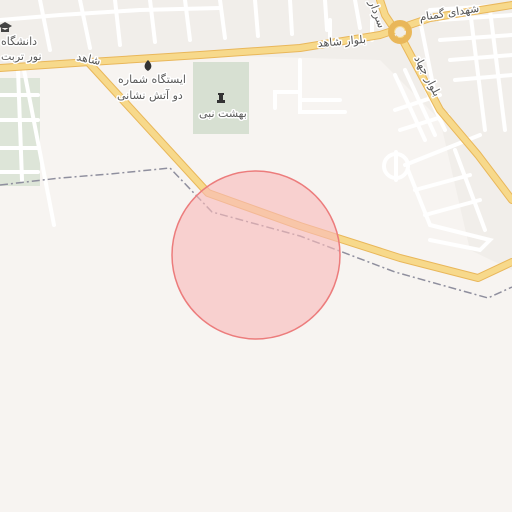 The image size is (512, 512). What do you see at coordinates (21, 56) in the screenshot?
I see `noor-torbat-label: نور تربت` at bounding box center [21, 56].